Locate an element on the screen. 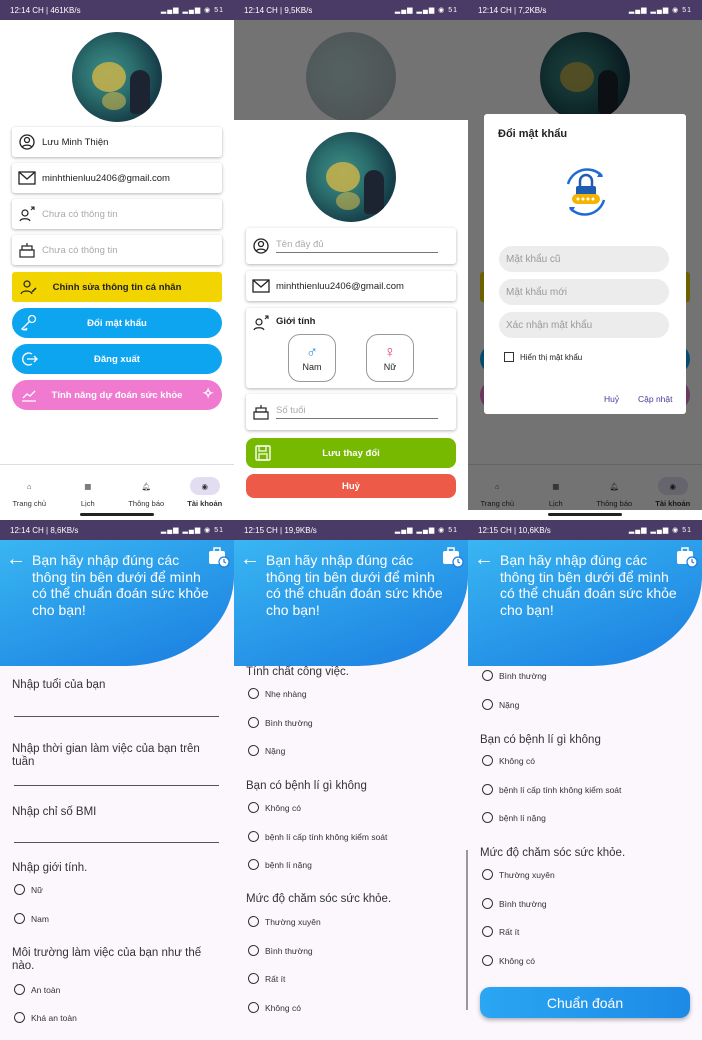 Image resolution: width=702 pixels, height=1040 pixels. status-bar: 12:15 CH | 19,9KB/s ▂▄▆ ▂▄▆ ◉ 51 is located at coordinates (351, 530).